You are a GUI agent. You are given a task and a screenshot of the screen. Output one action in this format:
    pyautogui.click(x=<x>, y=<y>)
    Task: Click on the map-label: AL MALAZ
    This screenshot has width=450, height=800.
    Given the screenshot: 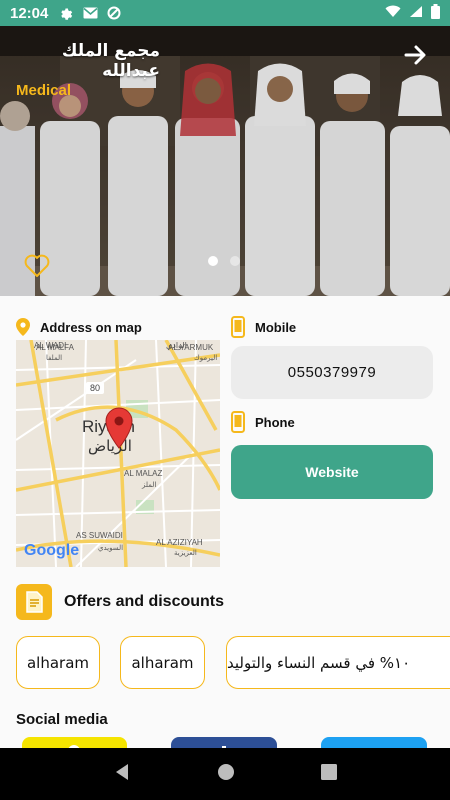 What is the action you would take?
    pyautogui.click(x=143, y=473)
    